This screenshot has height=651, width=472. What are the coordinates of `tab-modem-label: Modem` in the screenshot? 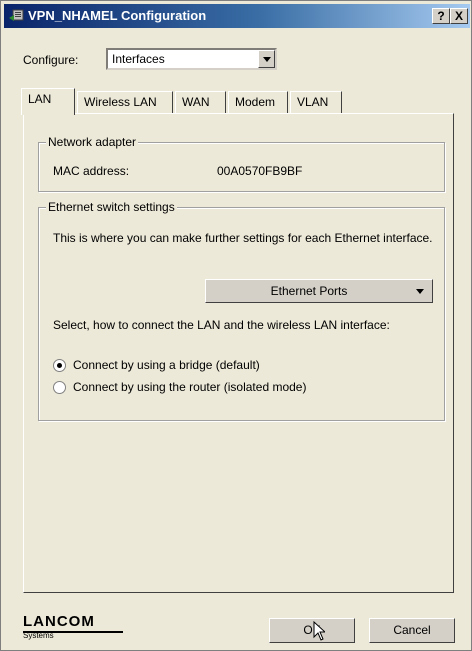 It's located at (255, 102).